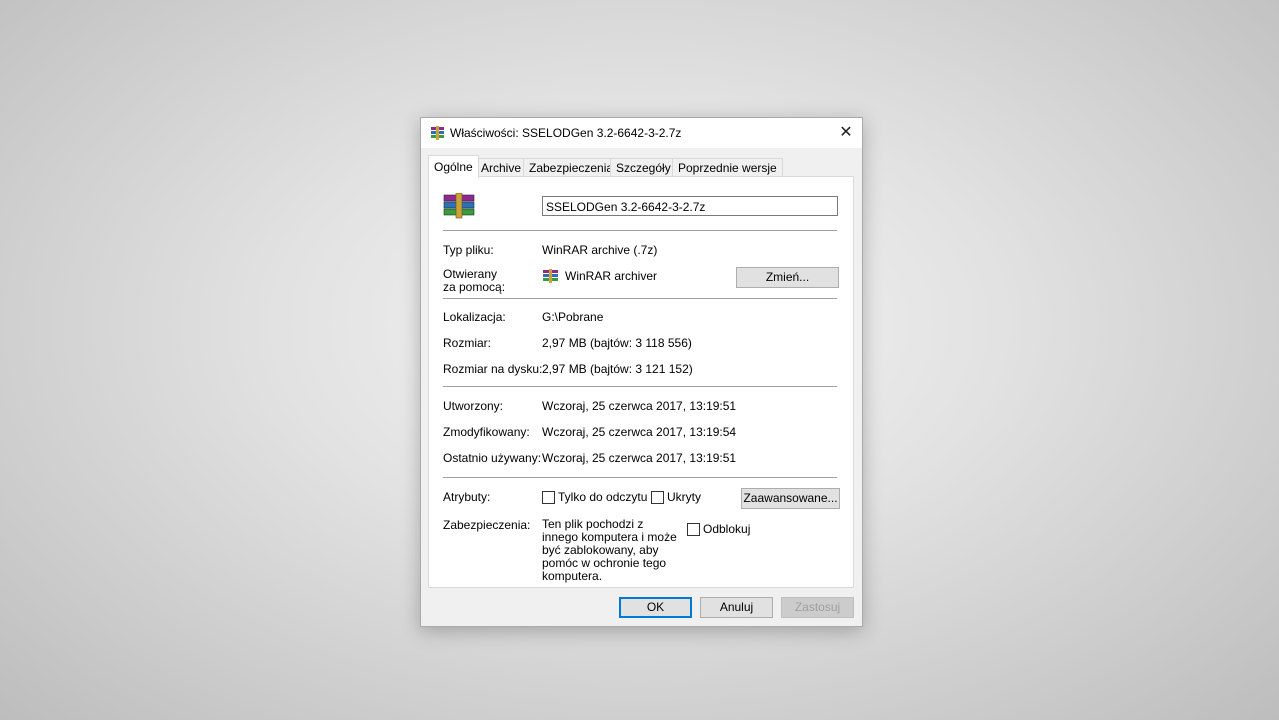 This screenshot has height=720, width=1279. What do you see at coordinates (639, 432) in the screenshot?
I see `modified-value: Wczoraj, 25 czerwca 2017, 13:19:54` at bounding box center [639, 432].